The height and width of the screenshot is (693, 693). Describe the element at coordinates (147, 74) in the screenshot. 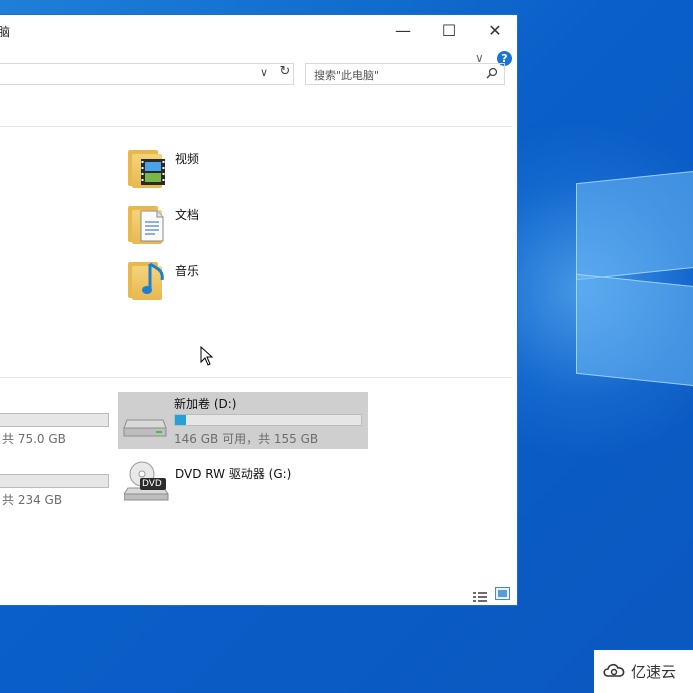

I see `address-bar` at that location.